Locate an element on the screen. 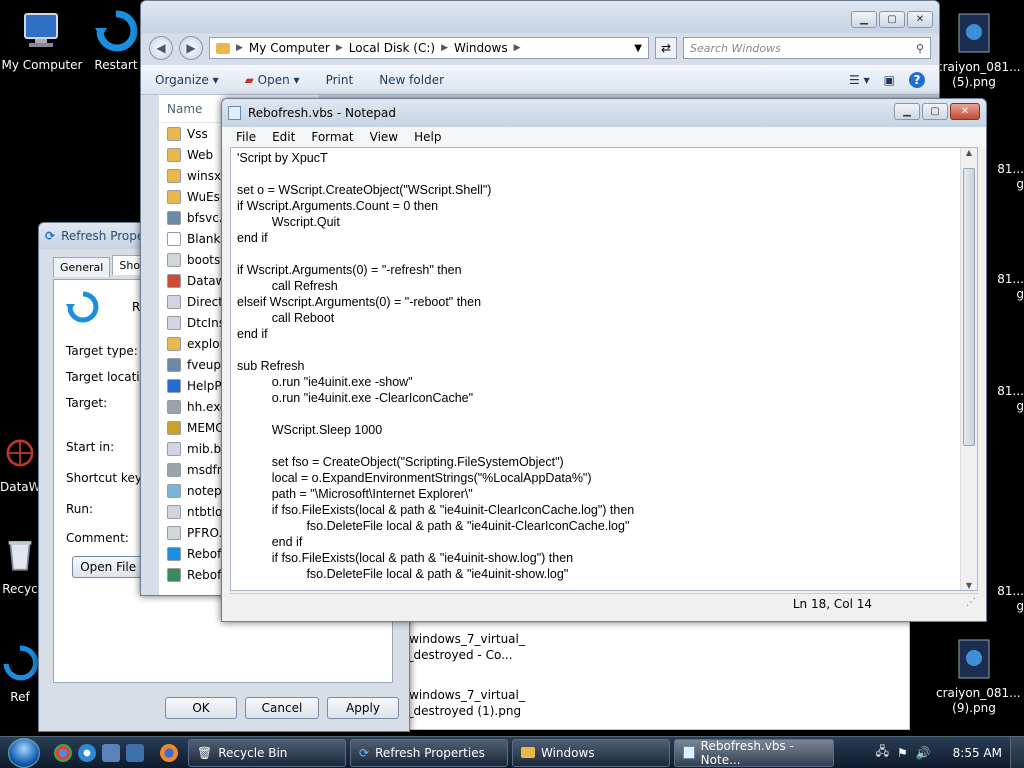 The height and width of the screenshot is (768, 1024). show-desktop-icon is located at coordinates (111, 752).